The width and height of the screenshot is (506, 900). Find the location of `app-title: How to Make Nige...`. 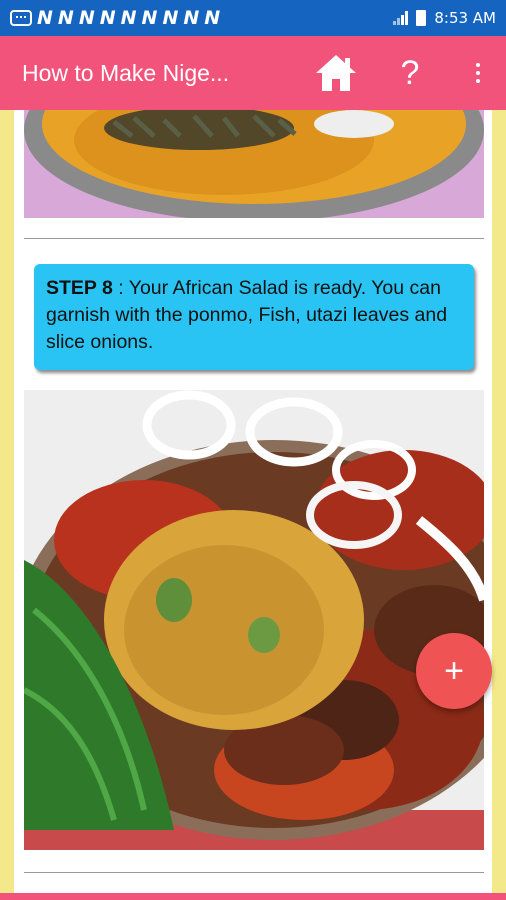

app-title: How to Make Nige... is located at coordinates (126, 72).